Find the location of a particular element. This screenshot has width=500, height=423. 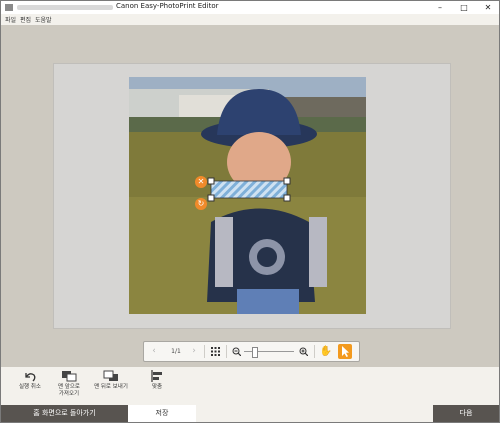

zoom-out-icon is located at coordinates (236, 351).